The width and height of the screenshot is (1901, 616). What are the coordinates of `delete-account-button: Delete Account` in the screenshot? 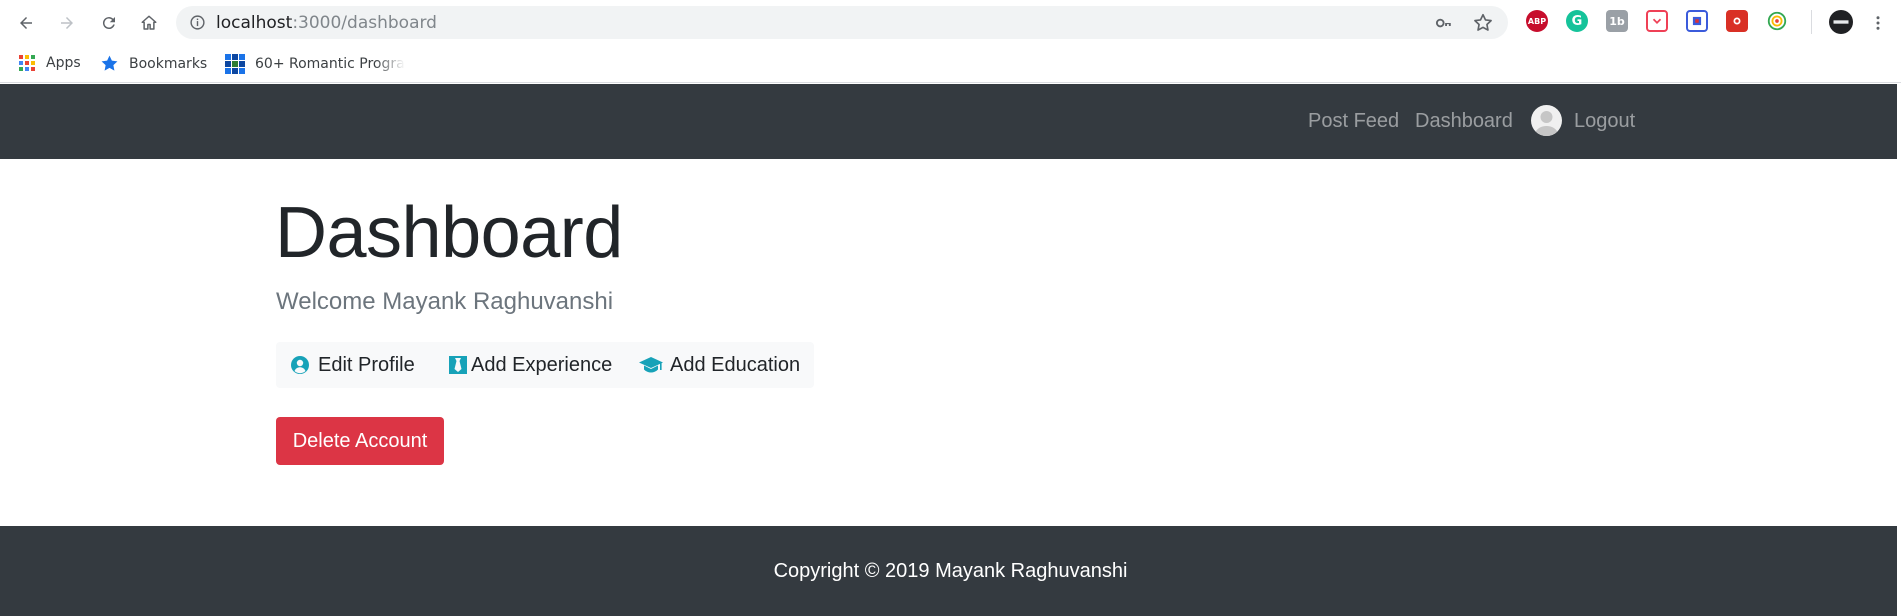 It's located at (360, 441).